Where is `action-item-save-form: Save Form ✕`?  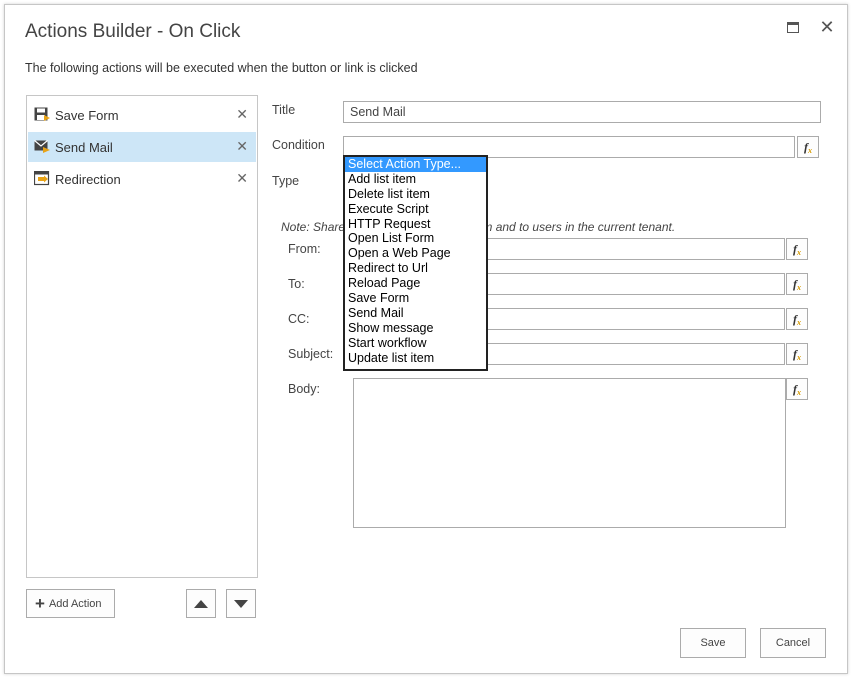 action-item-save-form: Save Form ✕ is located at coordinates (142, 115).